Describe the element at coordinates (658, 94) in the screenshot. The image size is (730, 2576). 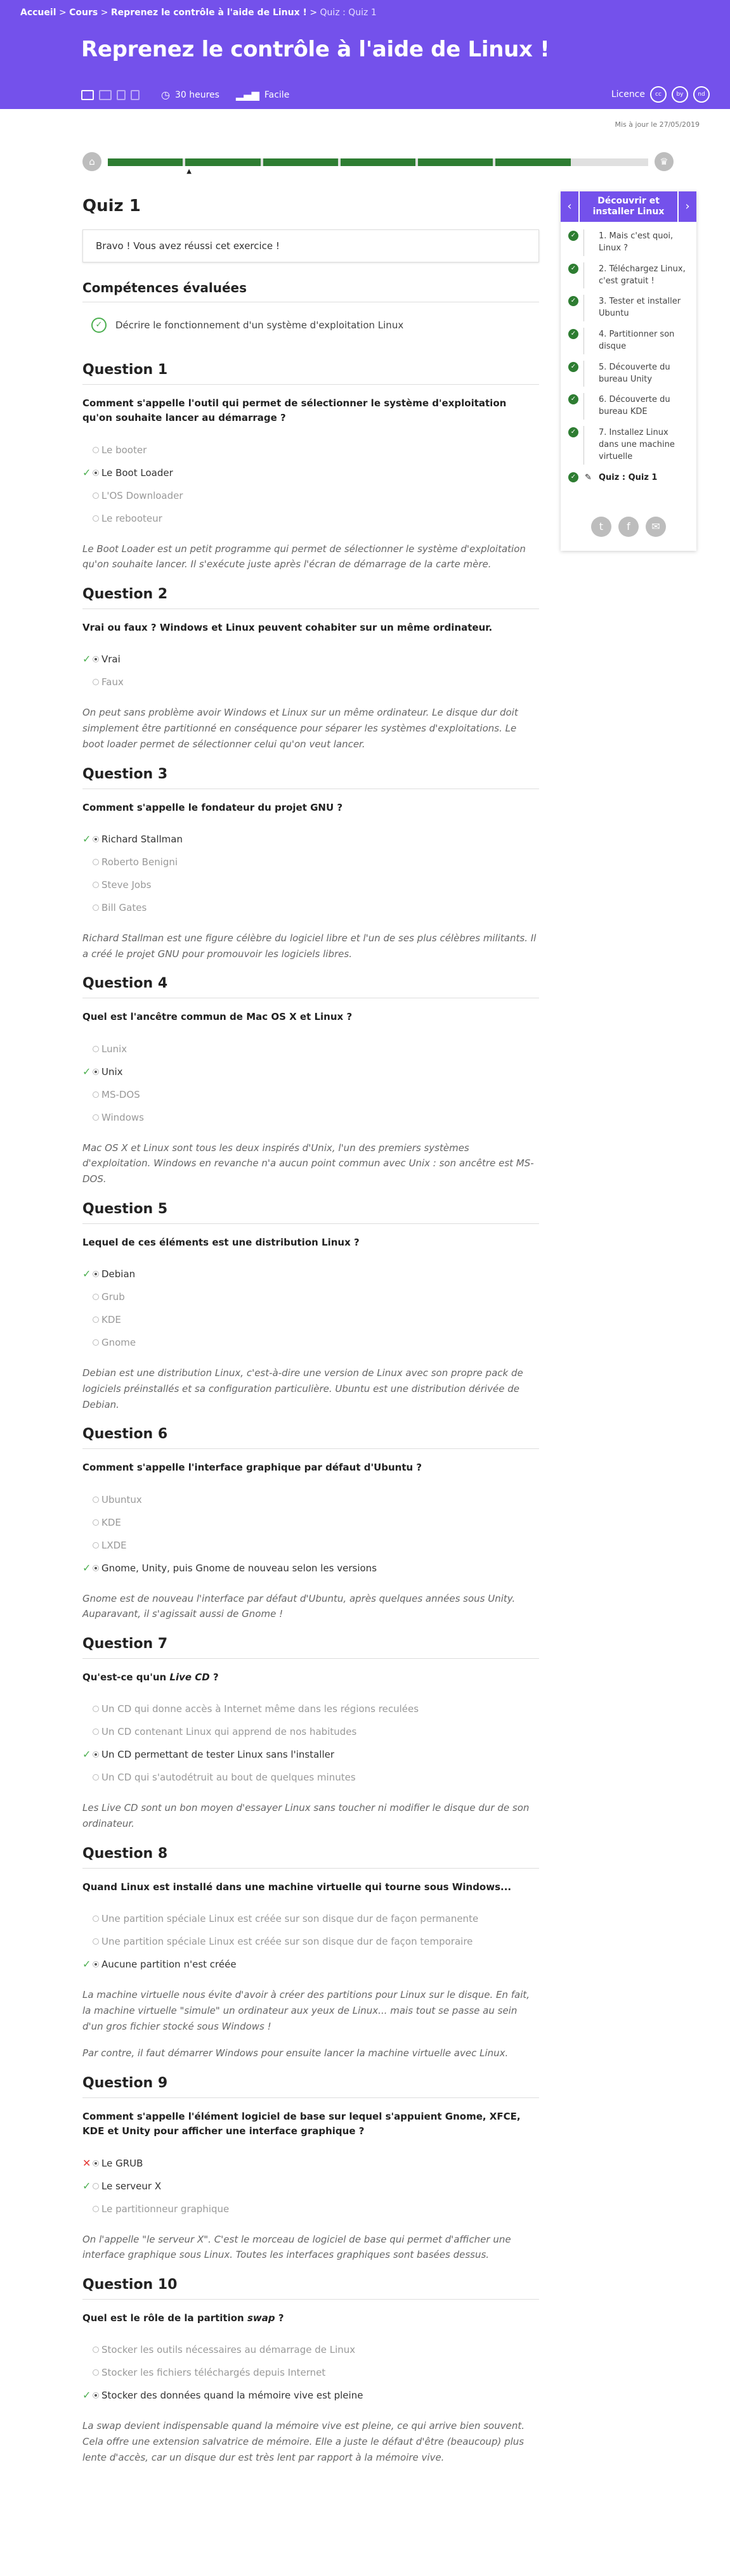
I see `cc-icon: cc` at that location.